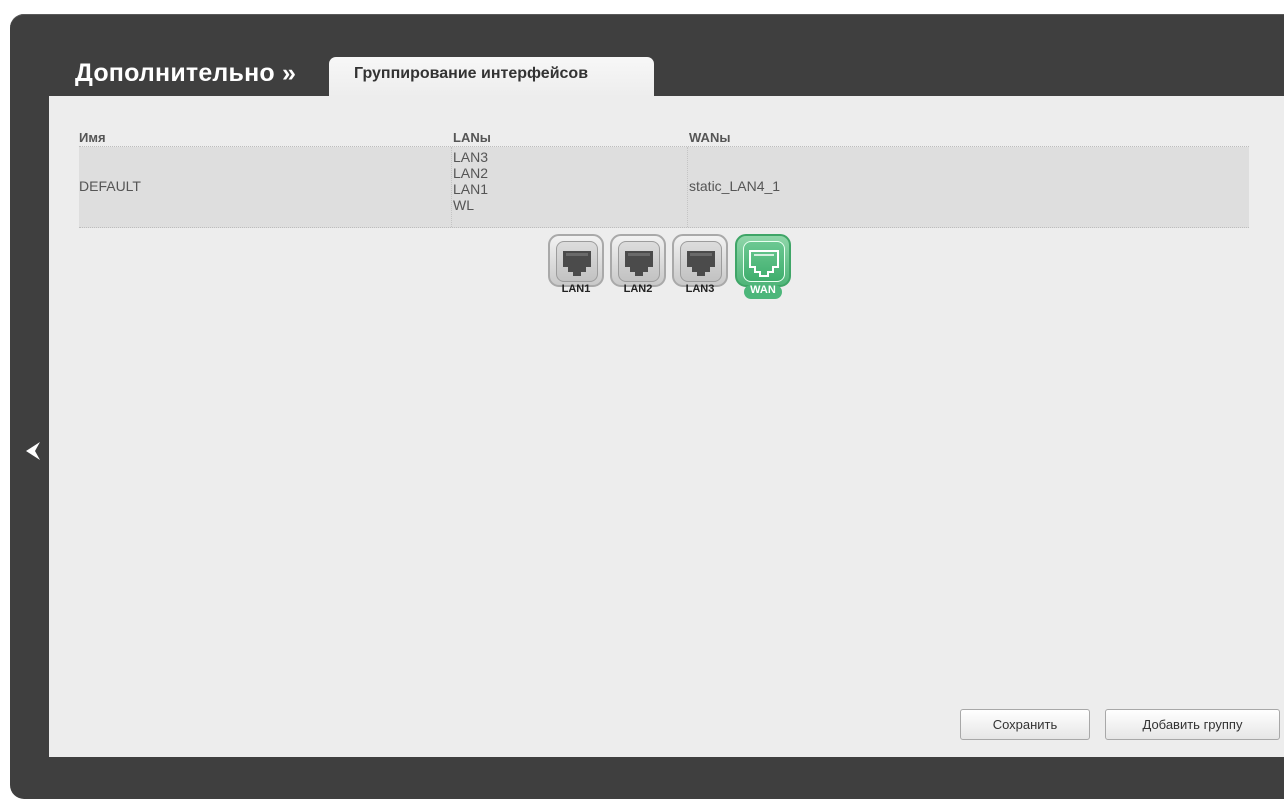 Image resolution: width=1284 pixels, height=799 pixels. What do you see at coordinates (471, 173) in the screenshot?
I see `lan-entry: LAN2` at bounding box center [471, 173].